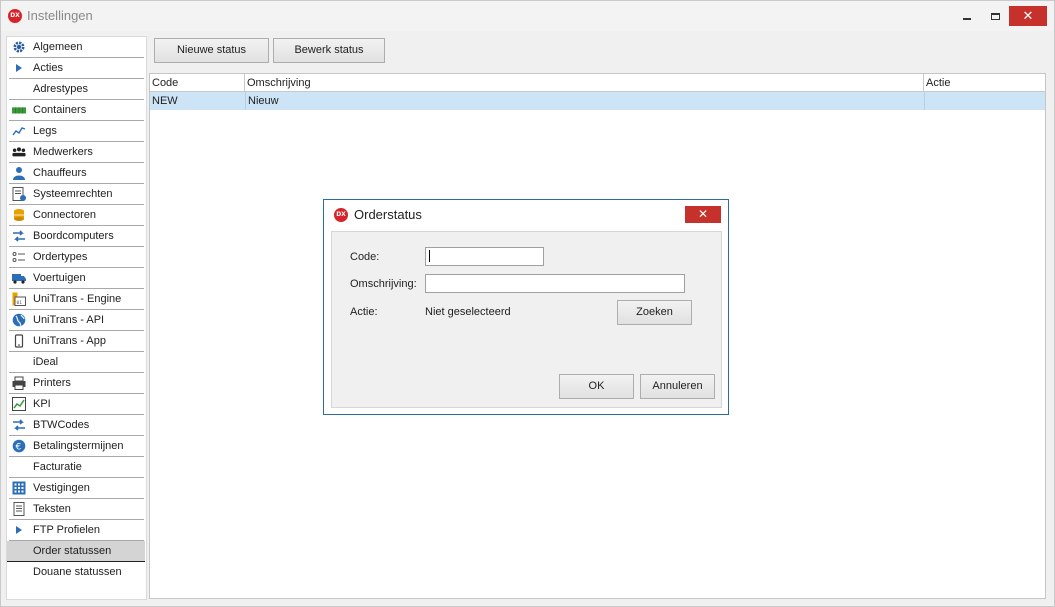 This screenshot has height=607, width=1055. Describe the element at coordinates (19, 488) in the screenshot. I see `building-icon` at that location.